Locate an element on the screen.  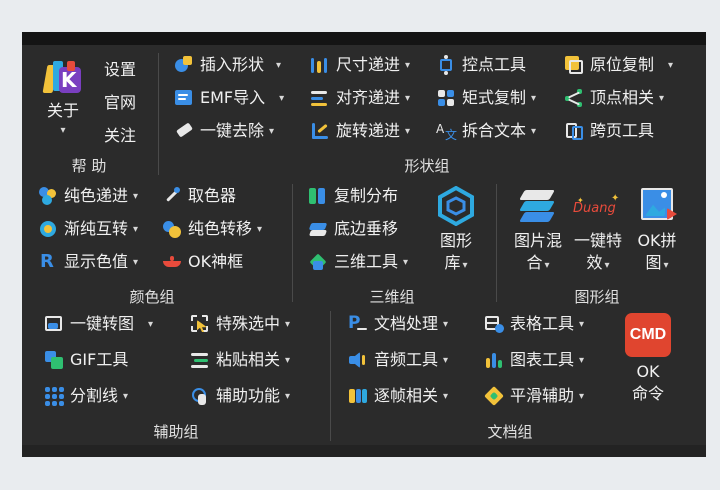
vertex-related-button: 顶点相关 ▾ is located at coordinates (614, 98).